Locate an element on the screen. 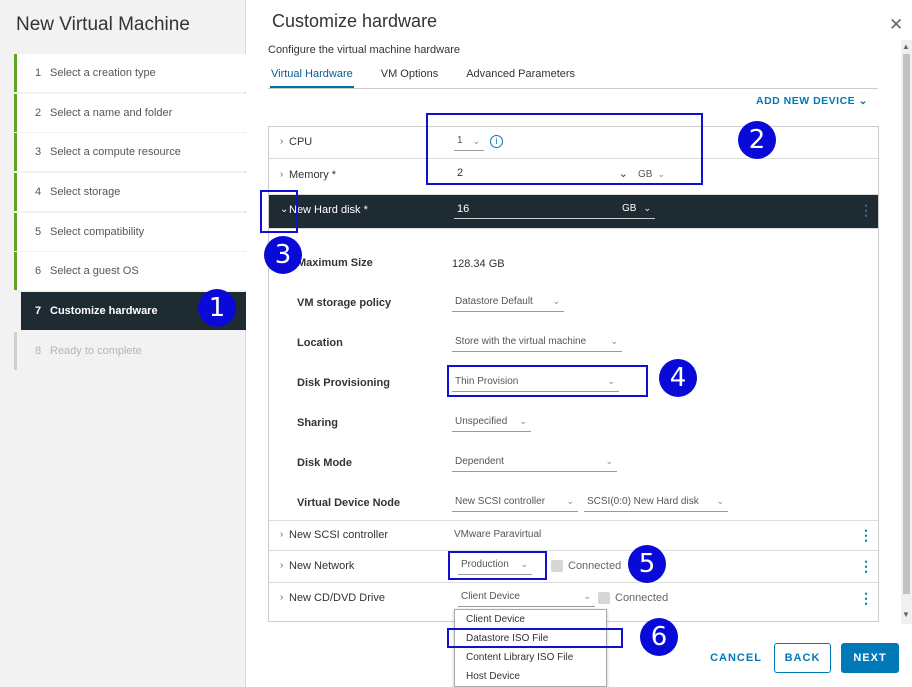 The height and width of the screenshot is (687, 912). cd-dvd-connected-checkbox is located at coordinates (604, 598).